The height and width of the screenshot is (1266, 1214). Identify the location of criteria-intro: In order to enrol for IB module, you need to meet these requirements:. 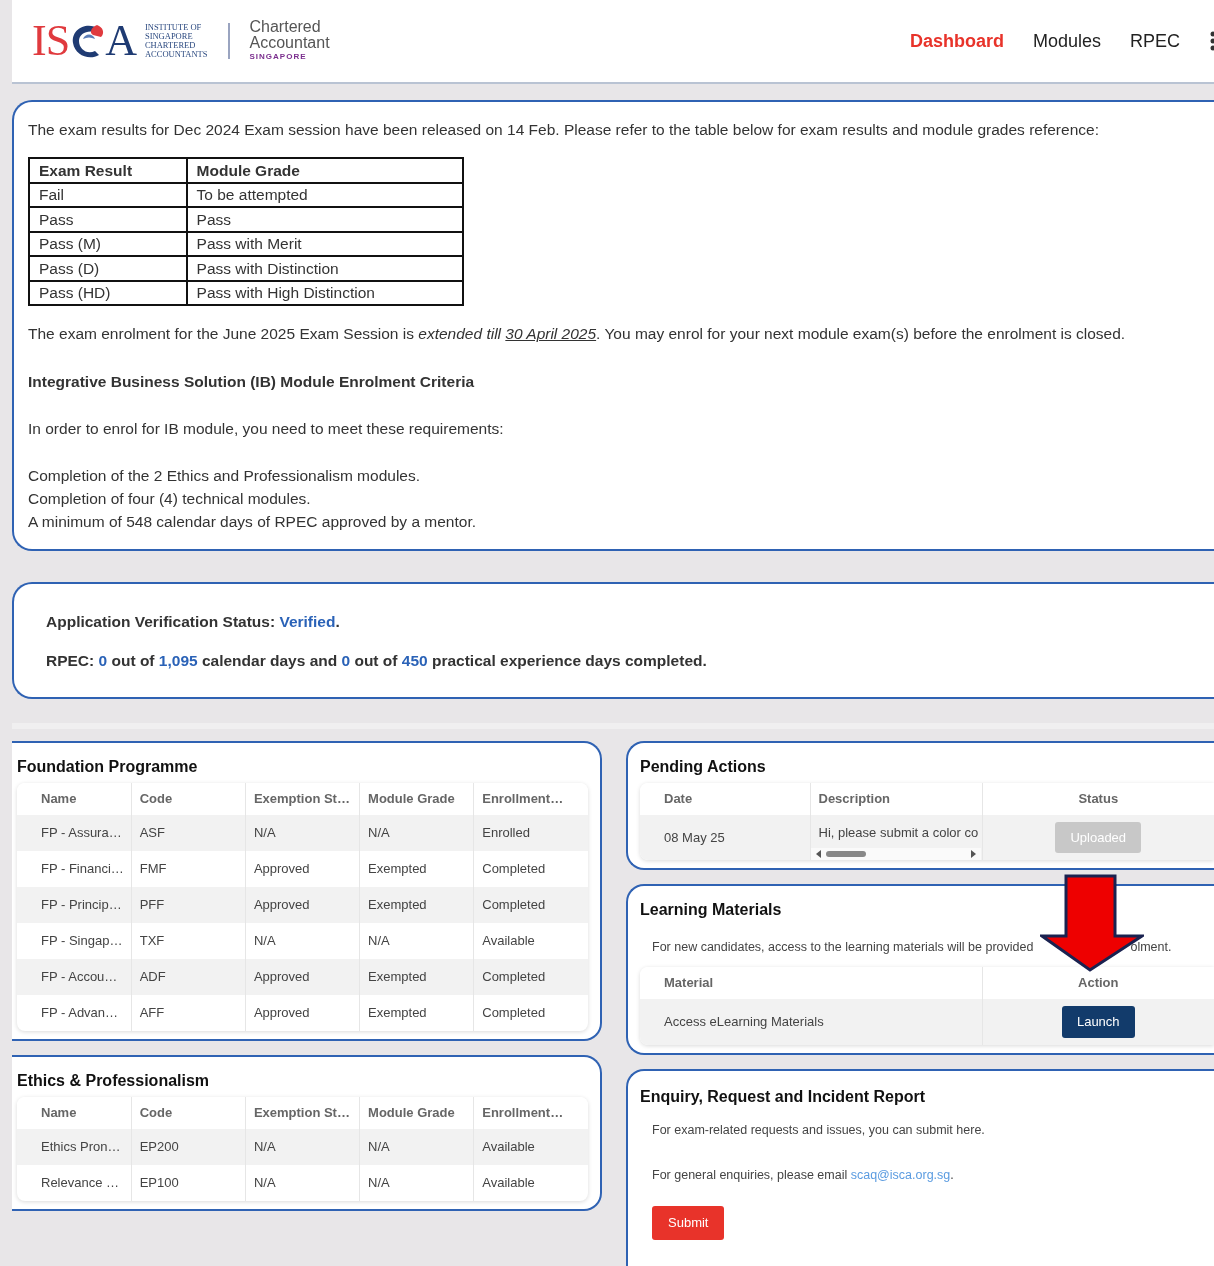
(266, 428).